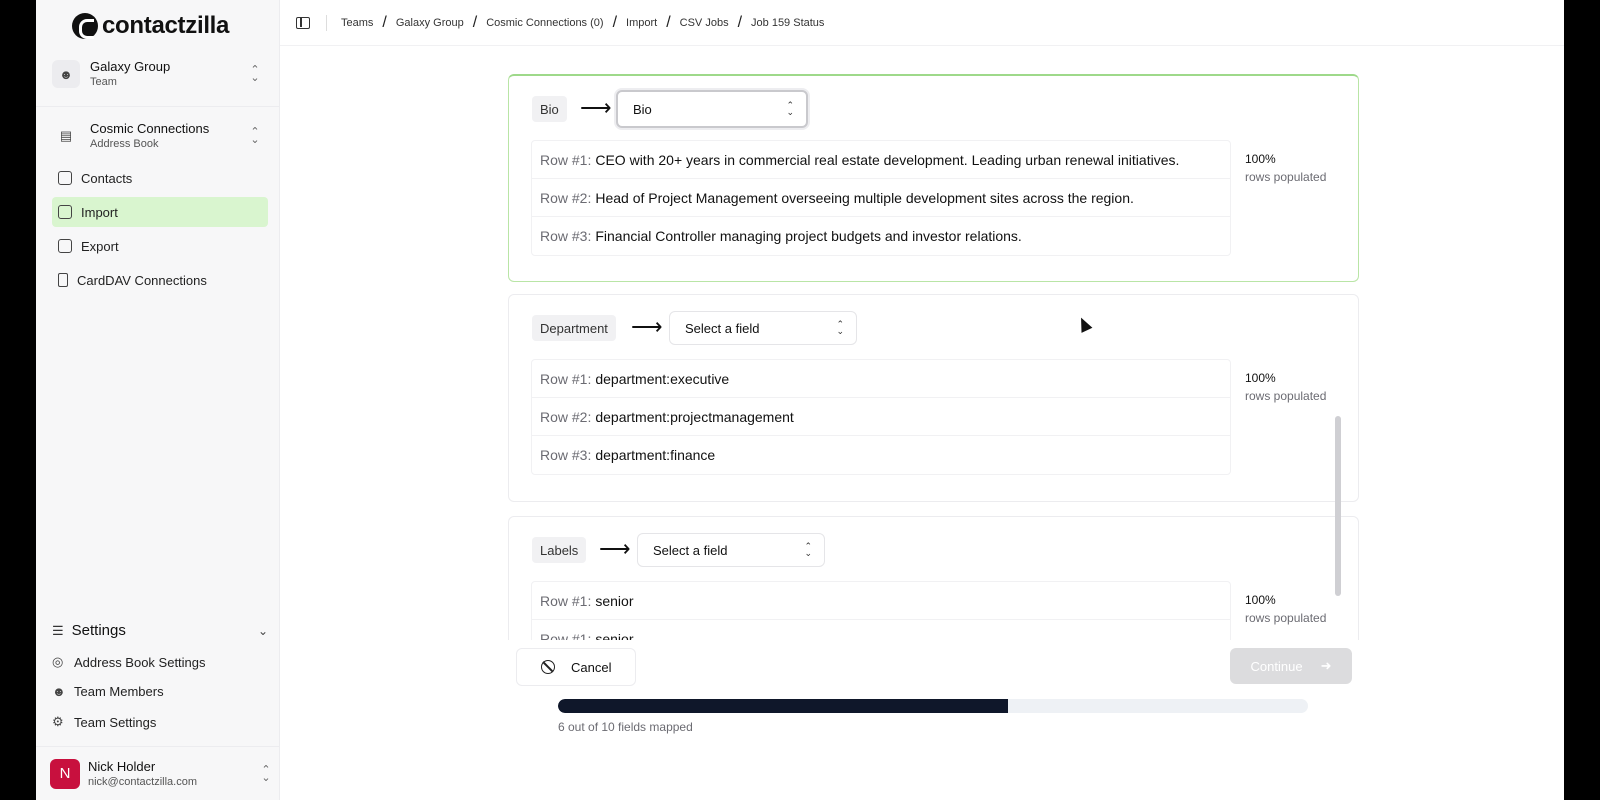 The width and height of the screenshot is (1600, 800). I want to click on list-item: Row #2: department:projectmanagement, so click(881, 417).